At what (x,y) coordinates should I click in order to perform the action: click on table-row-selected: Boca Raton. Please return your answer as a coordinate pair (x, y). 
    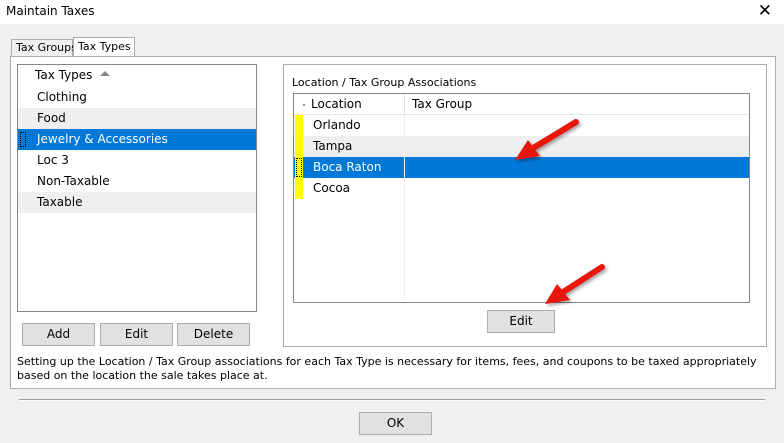
    Looking at the image, I should click on (521, 167).